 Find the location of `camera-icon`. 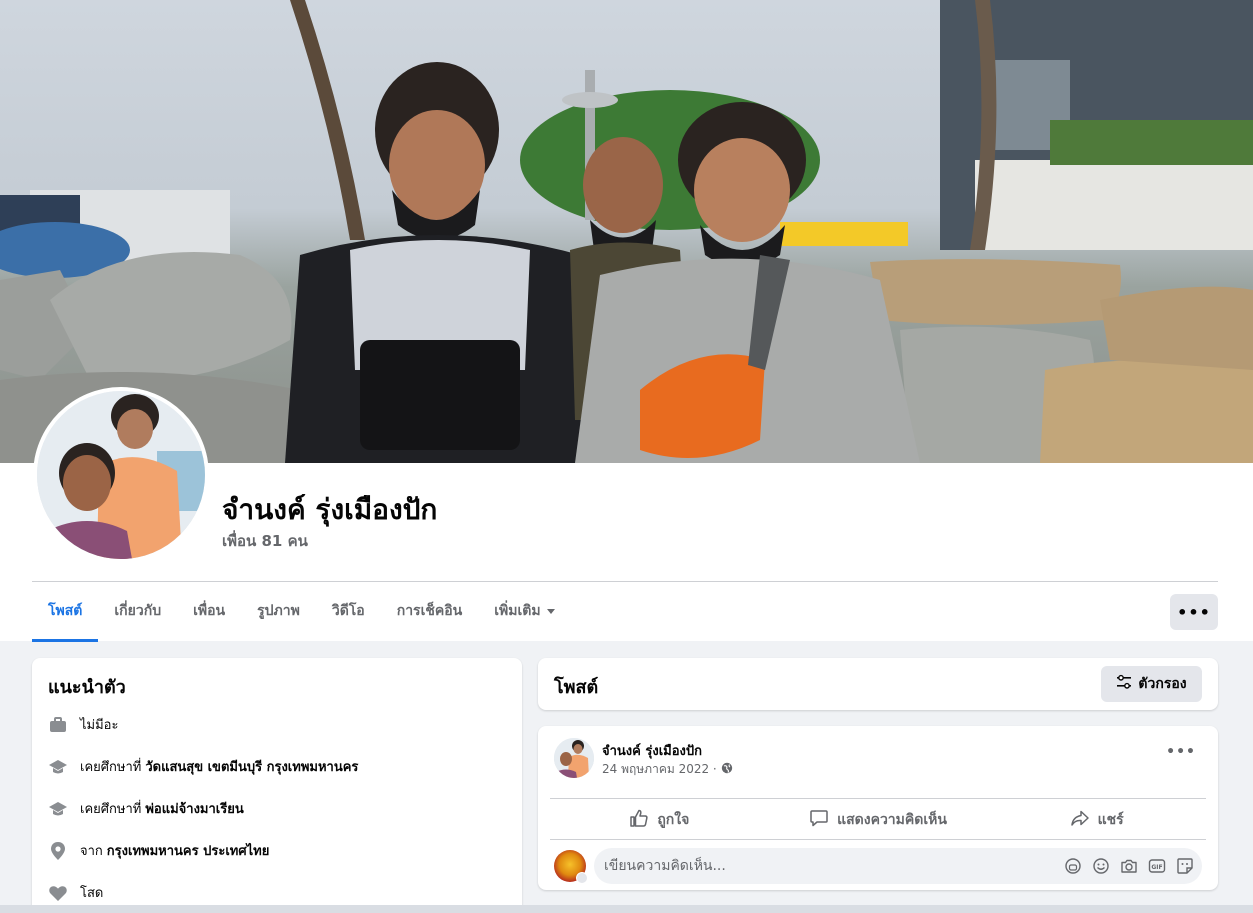

camera-icon is located at coordinates (1129, 866).